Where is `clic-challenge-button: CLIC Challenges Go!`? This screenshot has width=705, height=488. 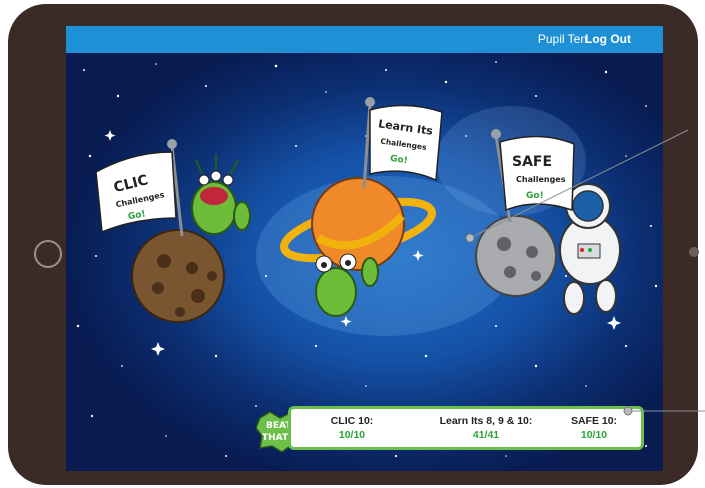 clic-challenge-button: CLIC Challenges Go! is located at coordinates (172, 221).